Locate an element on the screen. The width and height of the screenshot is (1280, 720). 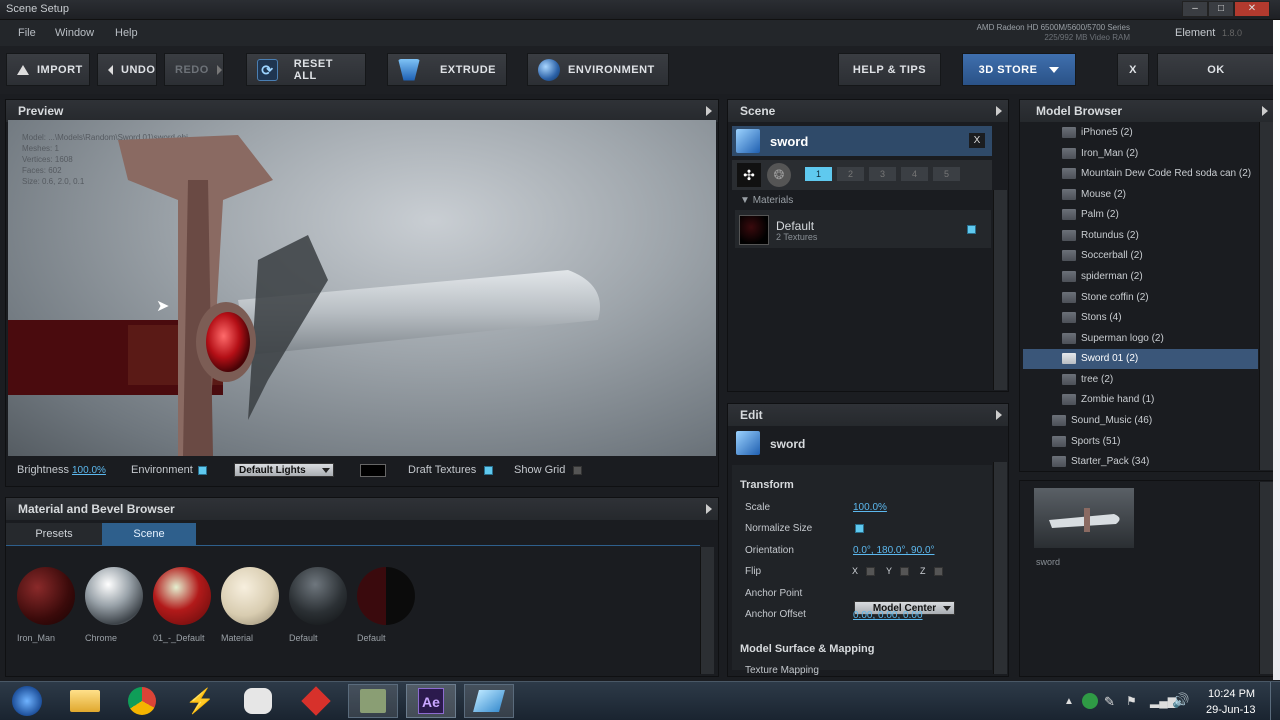
tree-item: tree (2) is located at coordinates (1087, 379).